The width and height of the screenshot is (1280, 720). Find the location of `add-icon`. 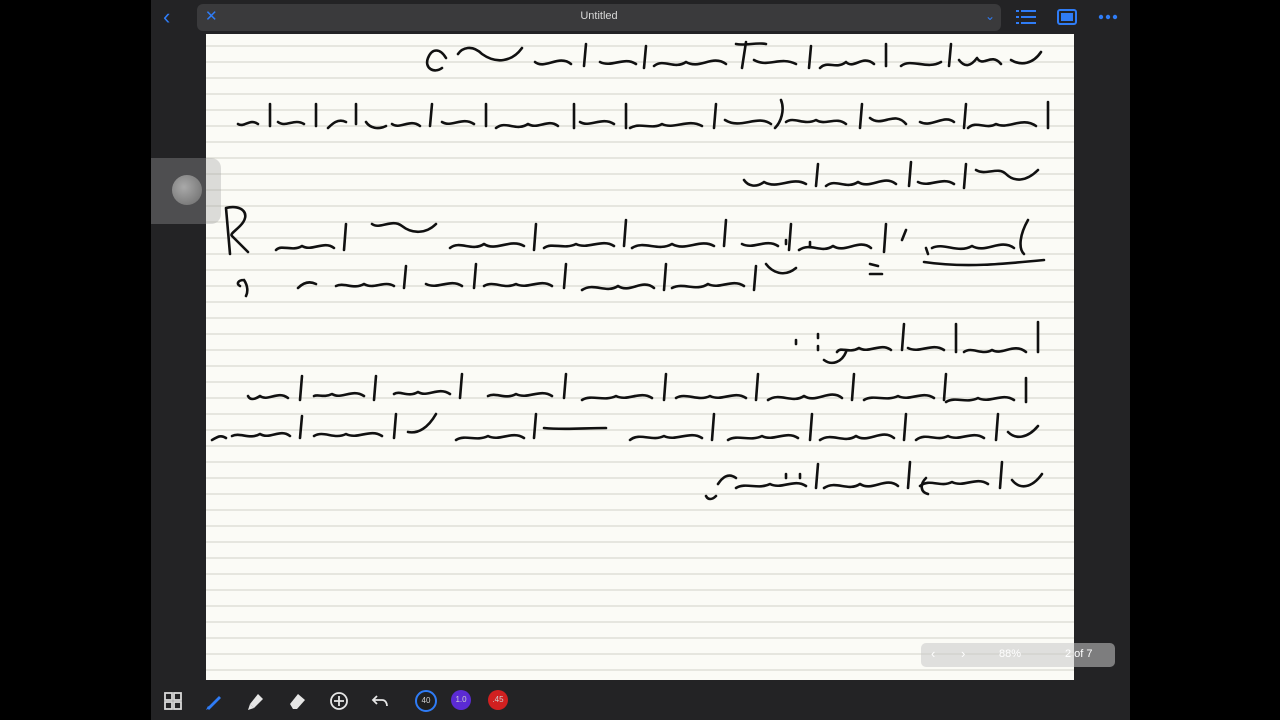

add-icon is located at coordinates (339, 701).